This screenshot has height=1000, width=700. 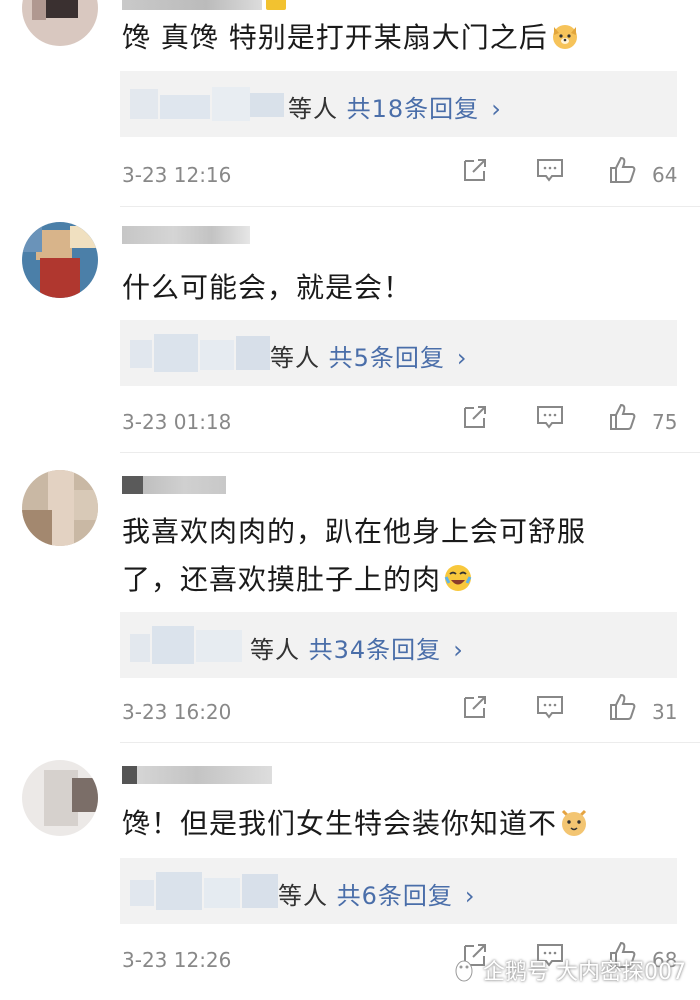 I want to click on comment-text-line-2: 了，还喜欢摸肚子上的肉, so click(x=391, y=580).